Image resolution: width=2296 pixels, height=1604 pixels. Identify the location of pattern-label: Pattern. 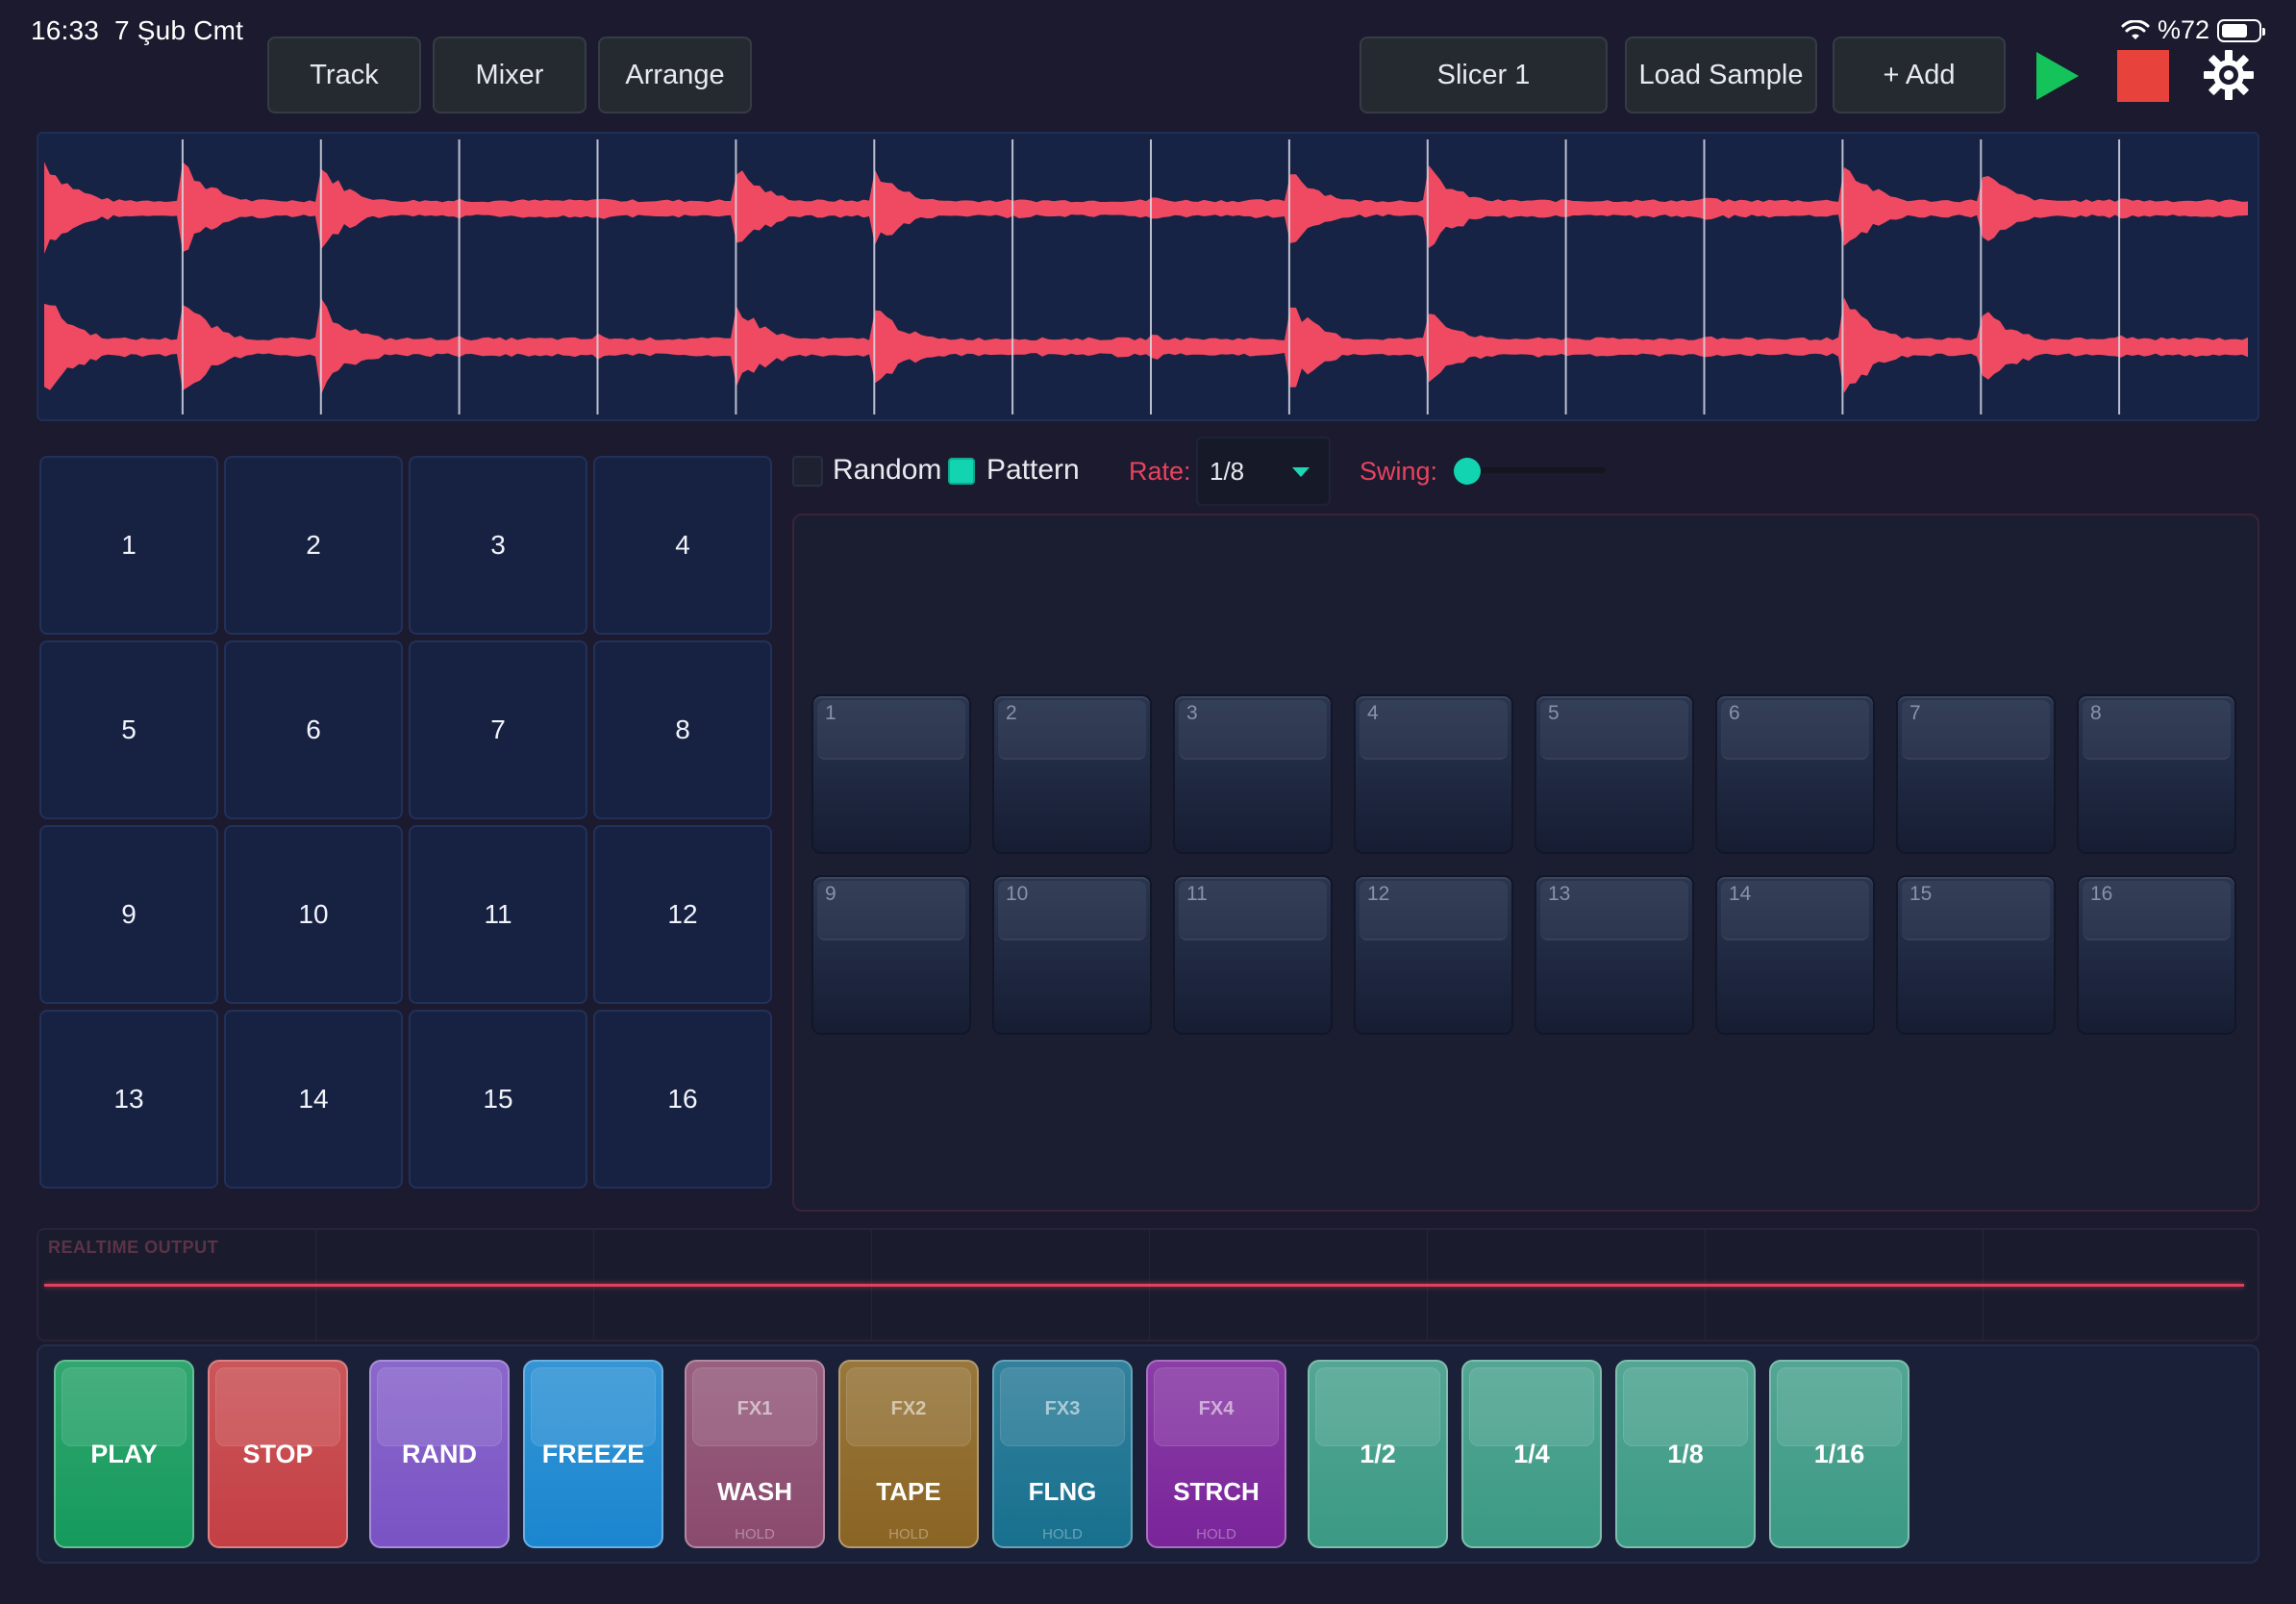
(1033, 470).